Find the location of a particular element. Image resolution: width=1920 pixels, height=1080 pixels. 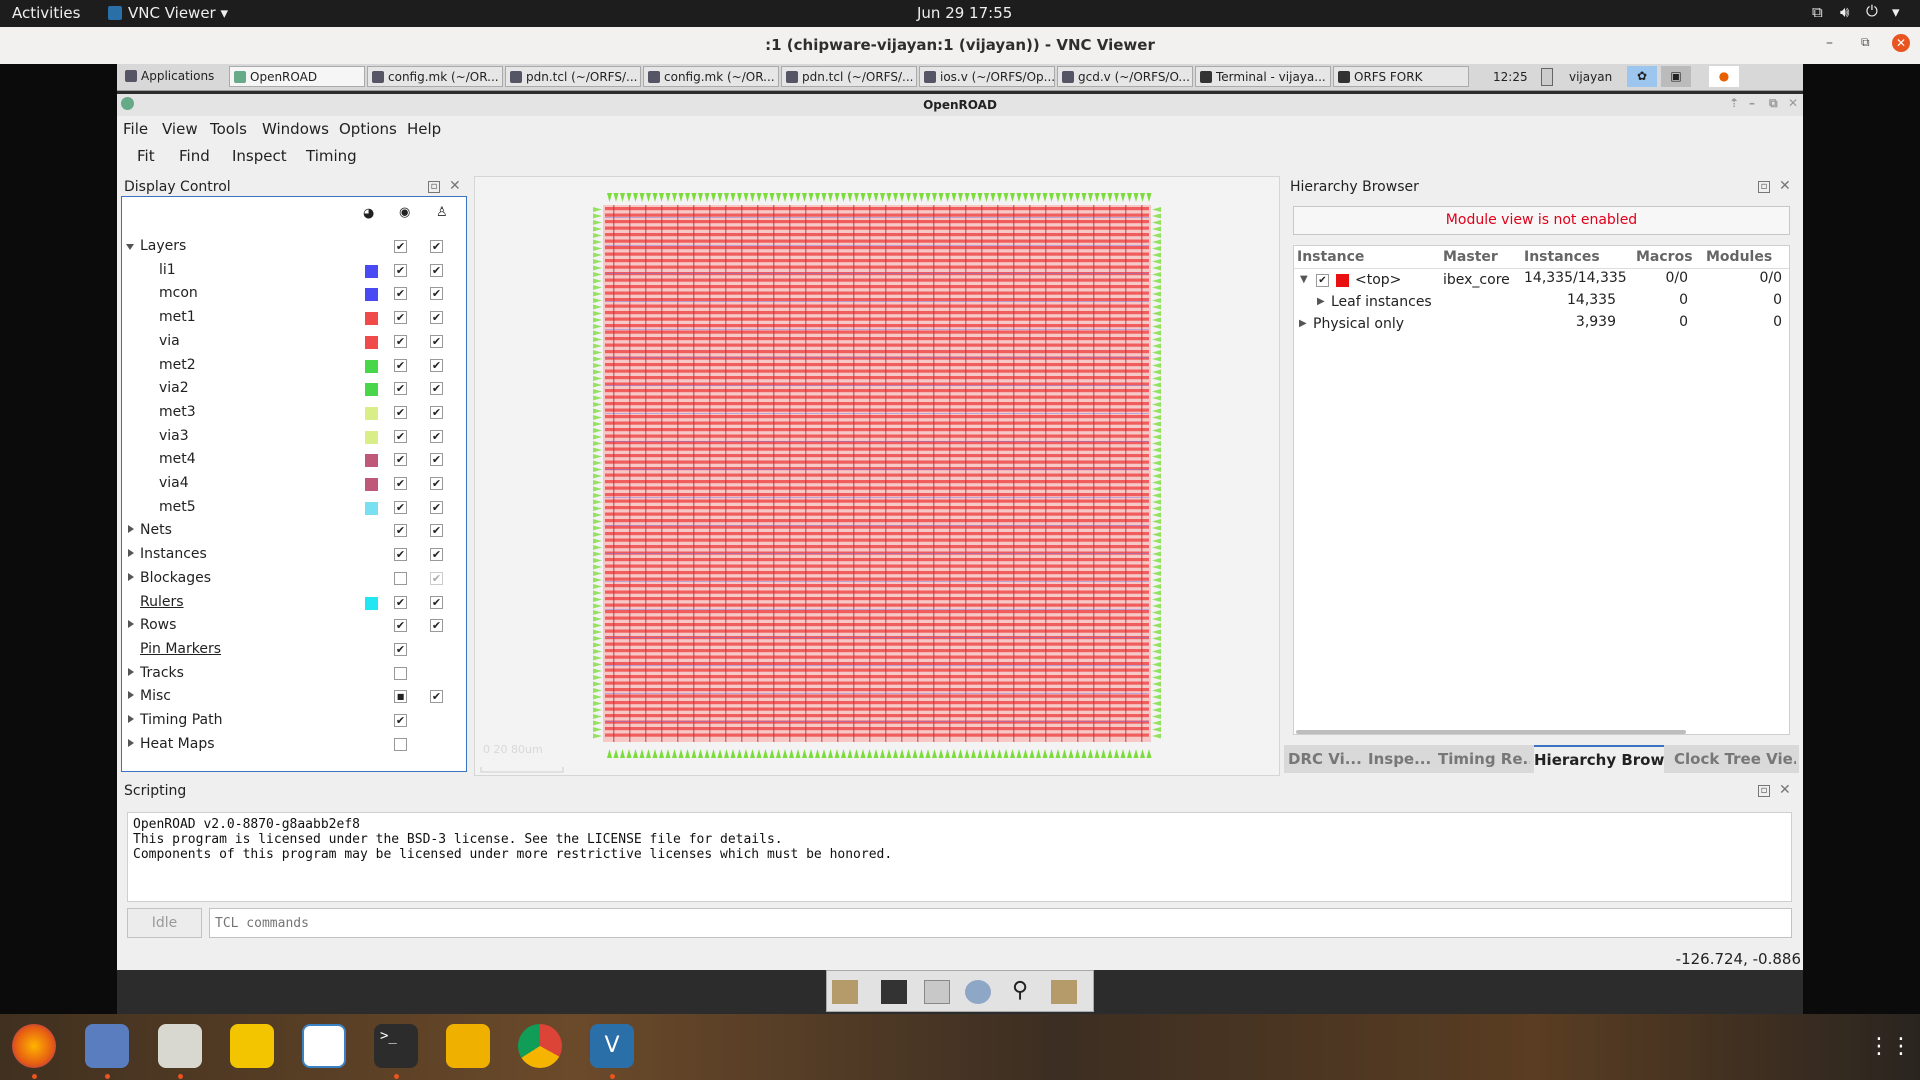

display-row-met1: met1 ✔ ✔ is located at coordinates (294, 317).